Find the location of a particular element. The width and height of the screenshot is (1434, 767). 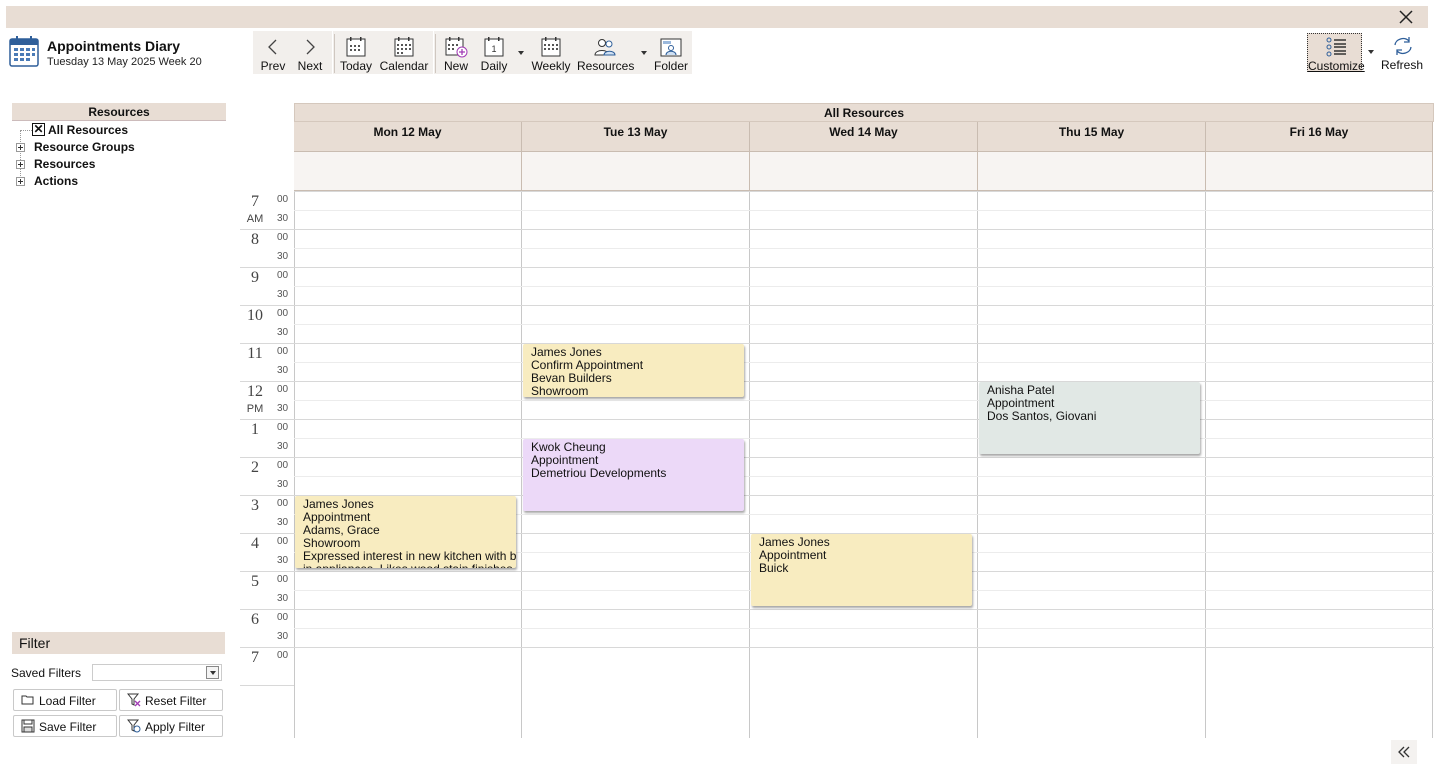

prev-button: Prev is located at coordinates (273, 53).